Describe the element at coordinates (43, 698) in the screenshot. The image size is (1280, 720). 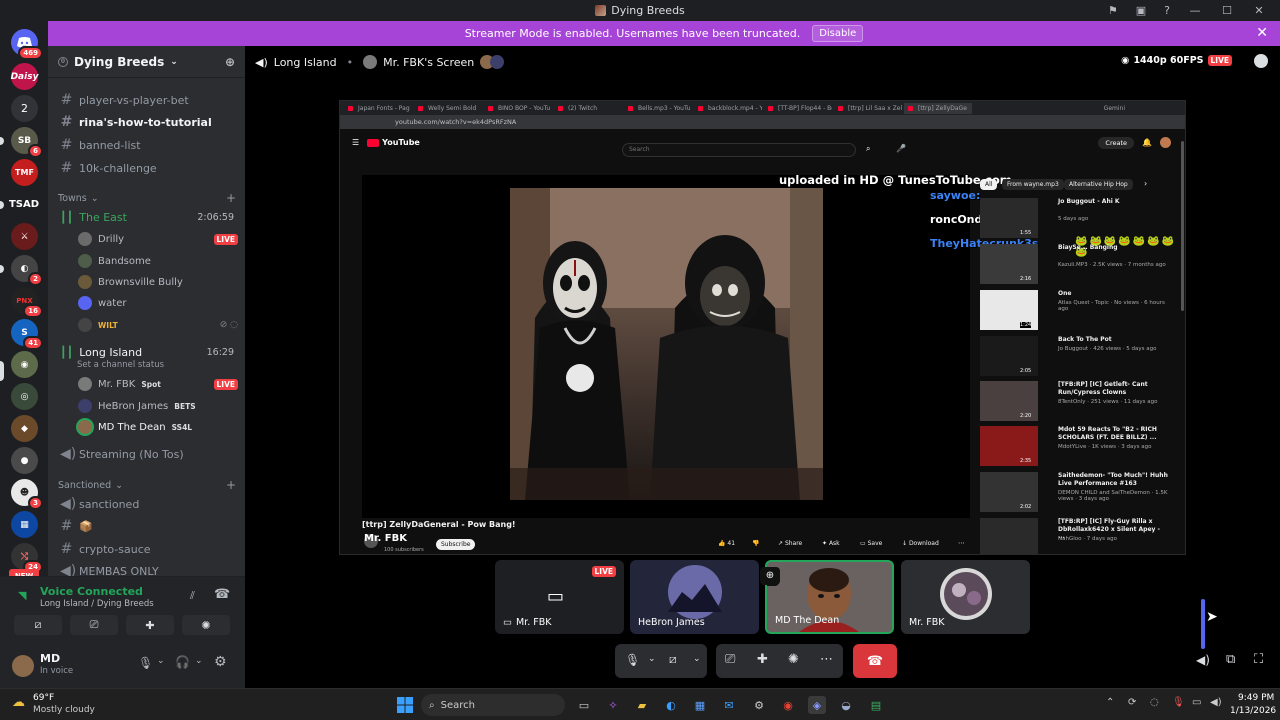
I see `weather-temp: 69°F` at that location.